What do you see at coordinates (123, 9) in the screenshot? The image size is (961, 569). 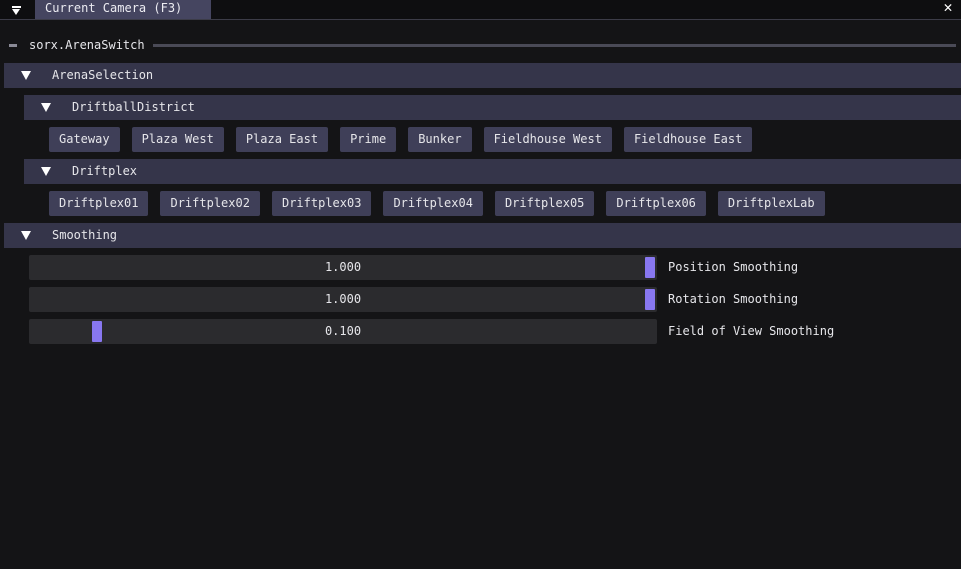 I see `tab-current-camera: Current Camera (F3)` at bounding box center [123, 9].